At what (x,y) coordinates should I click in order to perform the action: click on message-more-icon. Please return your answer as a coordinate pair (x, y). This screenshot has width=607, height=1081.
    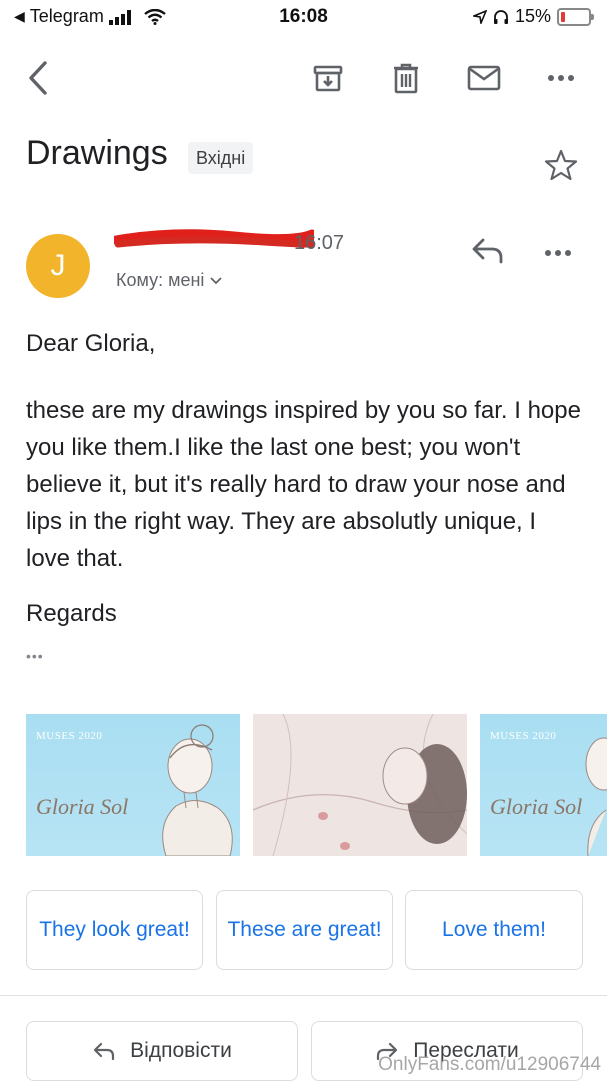
    Looking at the image, I should click on (561, 254).